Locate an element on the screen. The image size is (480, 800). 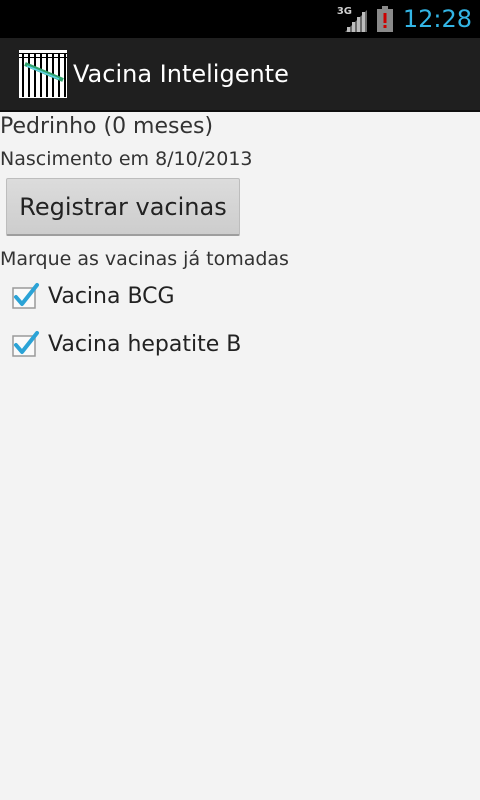
vaccine-item-bcg: Vacina BCG is located at coordinates (92, 296).